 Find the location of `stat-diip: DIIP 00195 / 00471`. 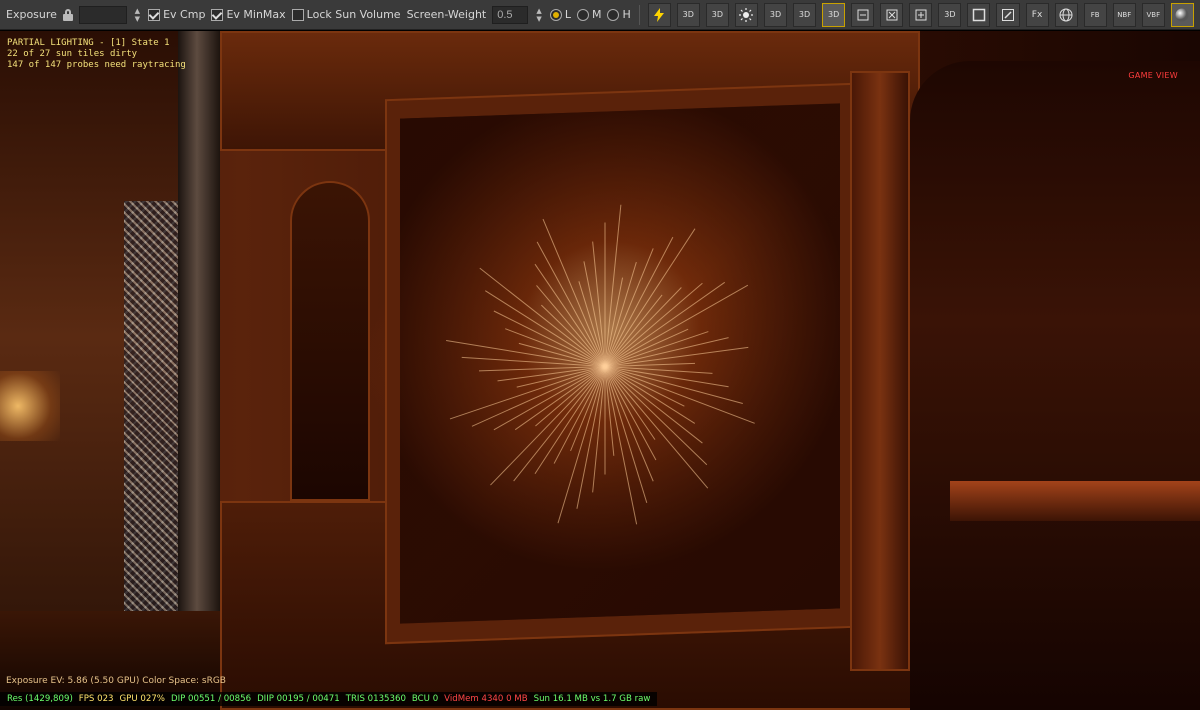

stat-diip: DIIP 00195 / 00471 is located at coordinates (298, 699).